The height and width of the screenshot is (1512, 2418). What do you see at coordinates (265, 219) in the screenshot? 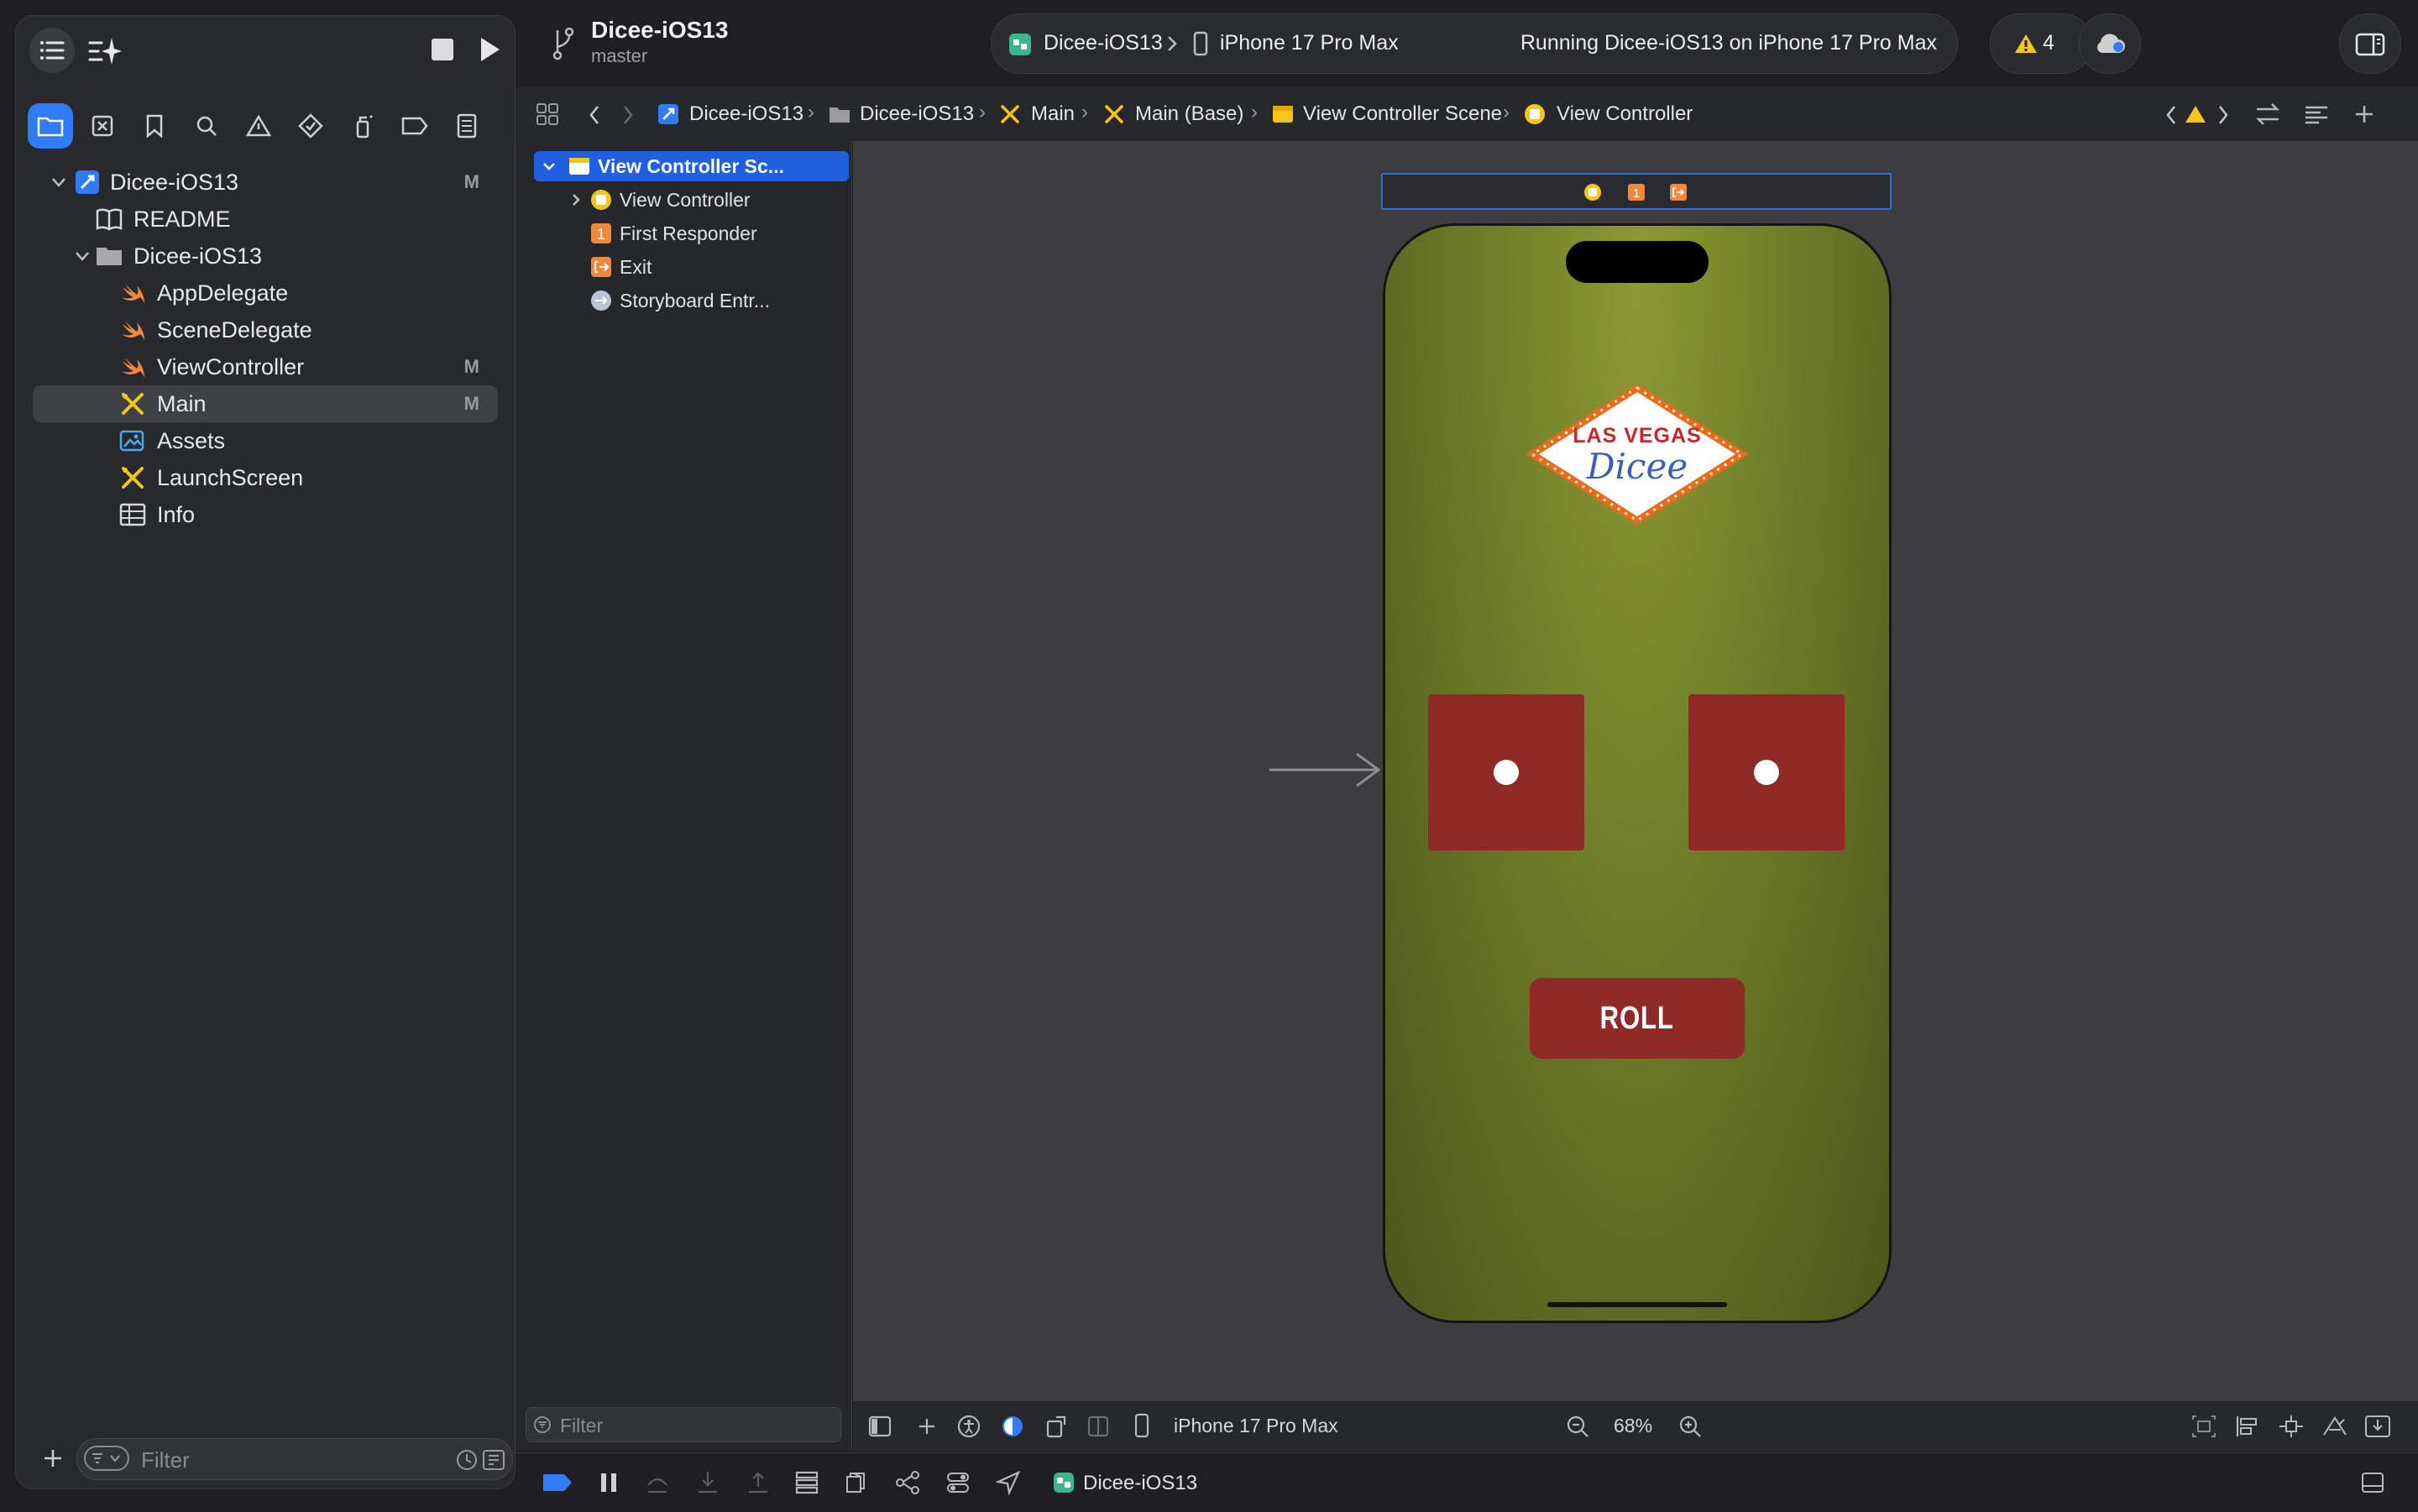
I see `tree-item-readme: README` at bounding box center [265, 219].